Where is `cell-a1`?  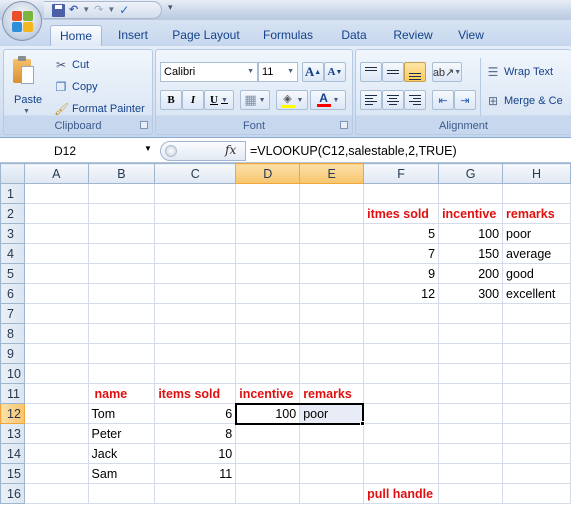
cell-a1 is located at coordinates (56, 193).